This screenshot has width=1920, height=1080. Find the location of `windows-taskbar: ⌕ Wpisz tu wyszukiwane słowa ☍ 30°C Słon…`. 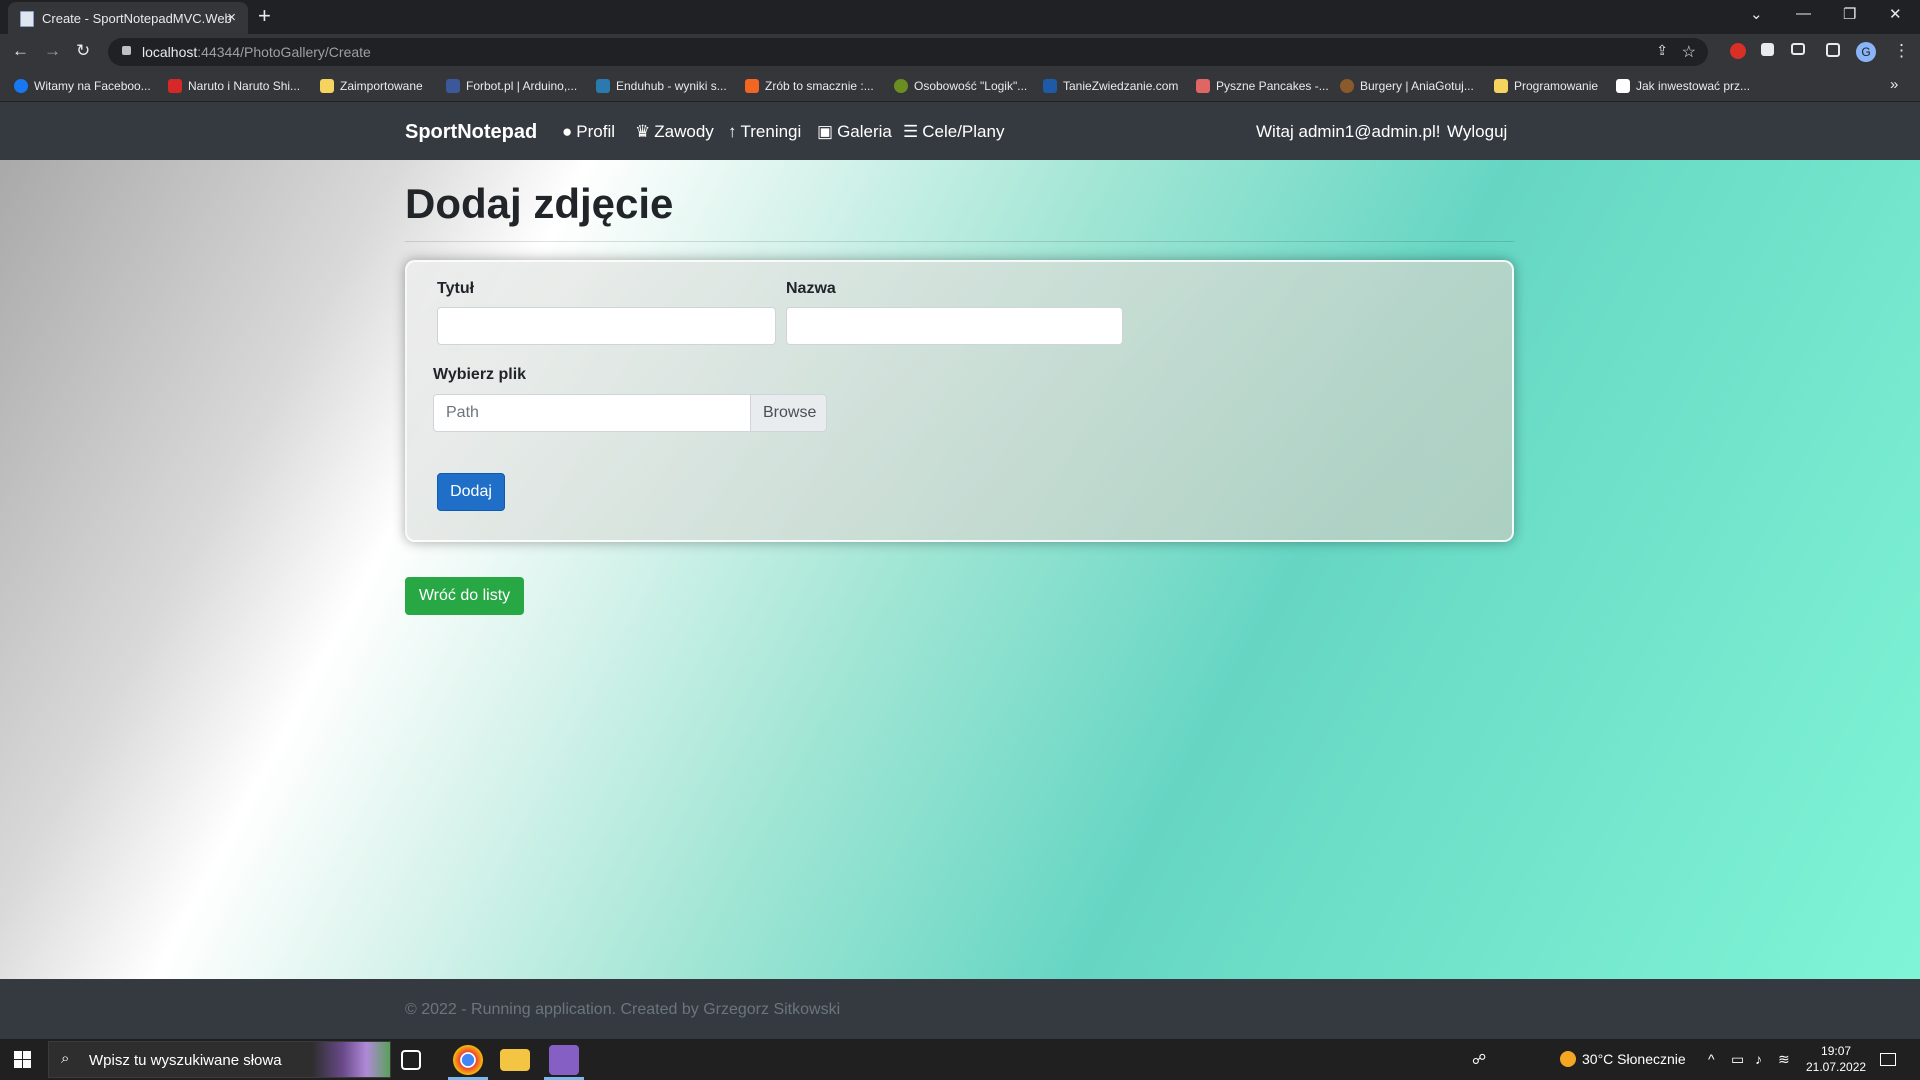

windows-taskbar: ⌕ Wpisz tu wyszukiwane słowa ☍ 30°C Słon… is located at coordinates (960, 1059).